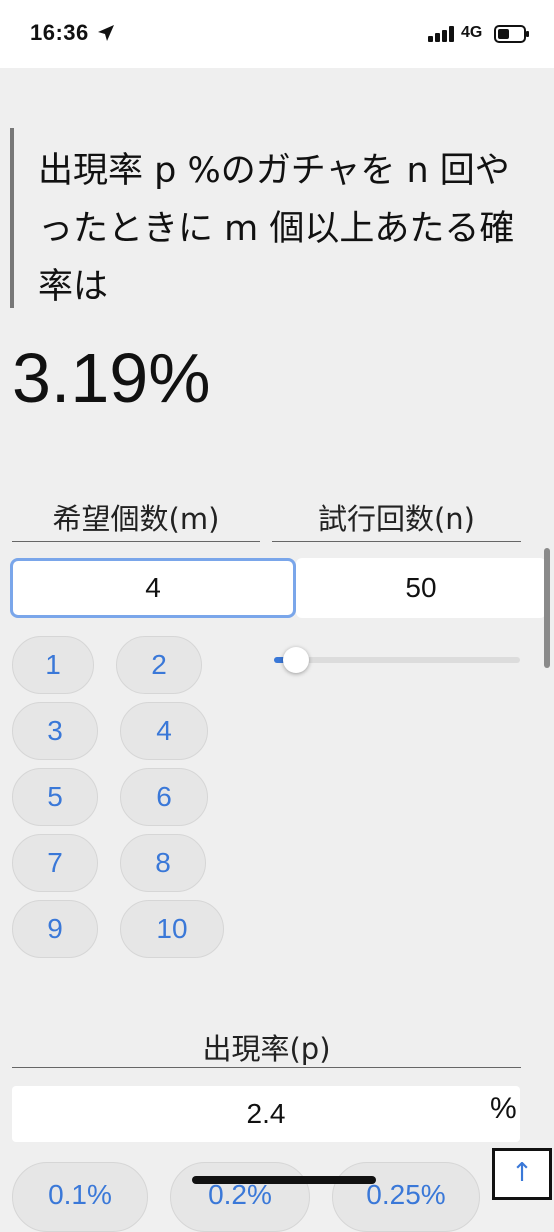 The height and width of the screenshot is (1232, 554). I want to click on m-quick-button-9: 9, so click(55, 929).